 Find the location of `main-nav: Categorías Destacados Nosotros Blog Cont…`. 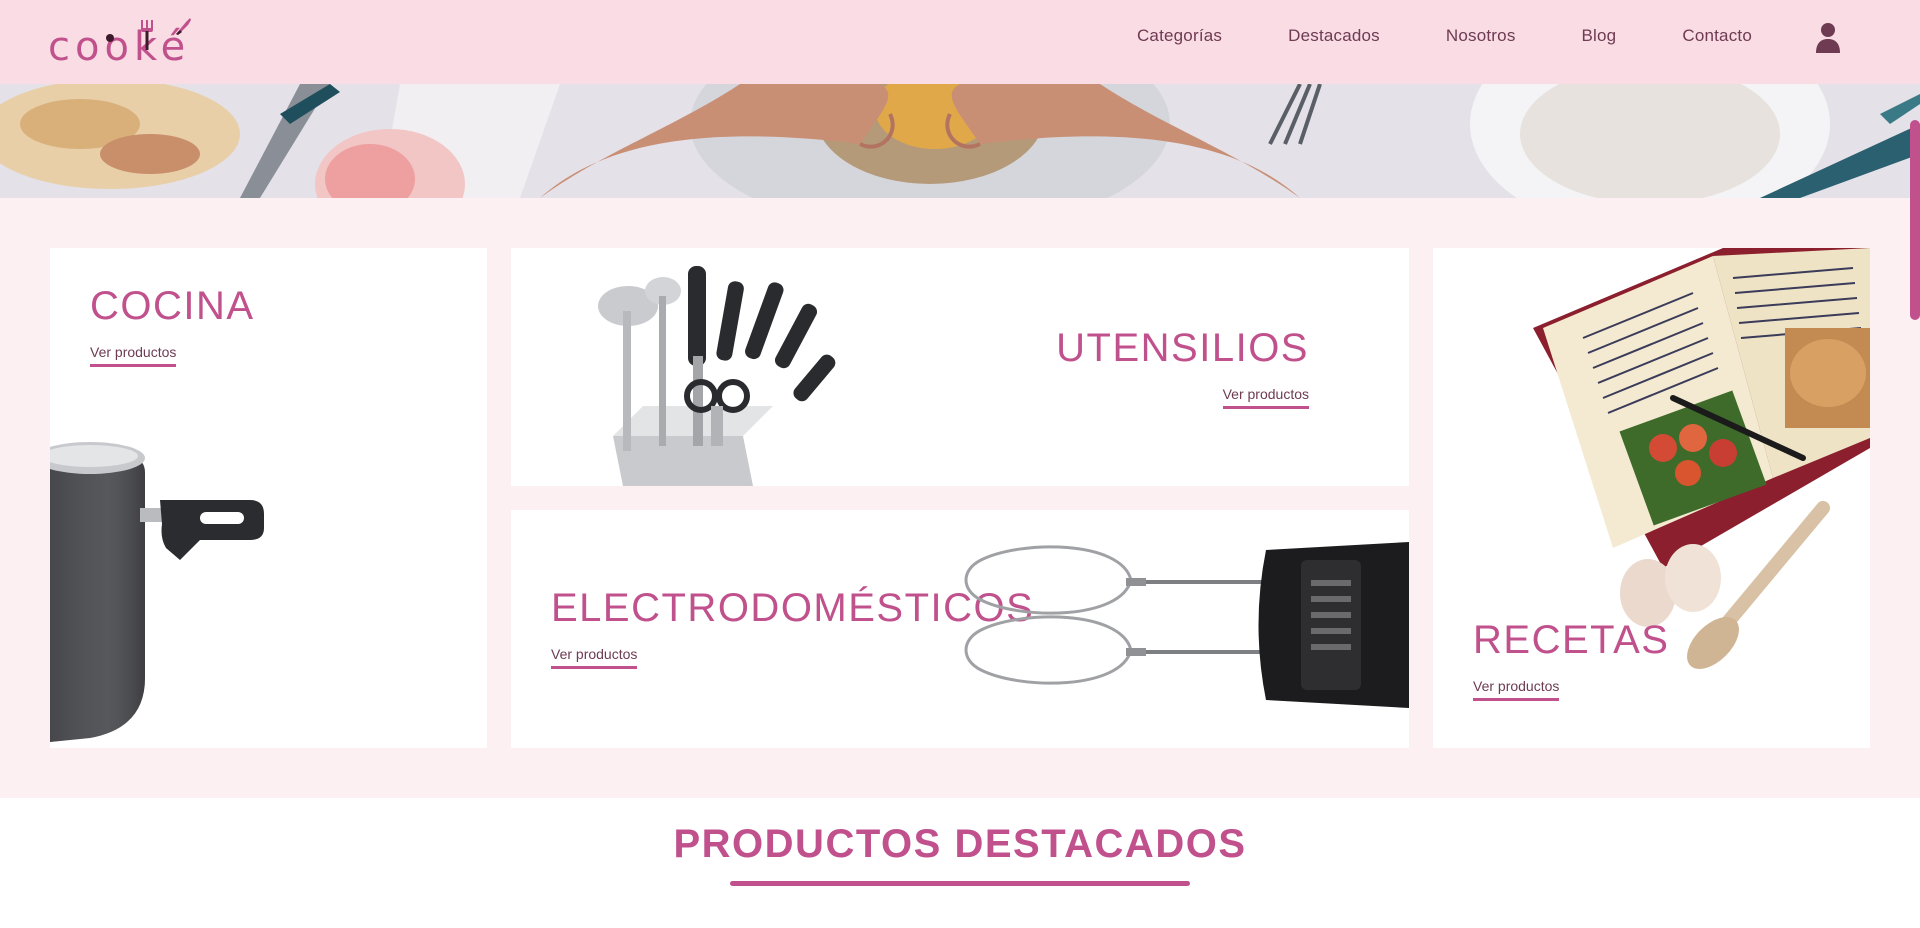

main-nav: Categorías Destacados Nosotros Blog Cont… is located at coordinates (1411, 36).